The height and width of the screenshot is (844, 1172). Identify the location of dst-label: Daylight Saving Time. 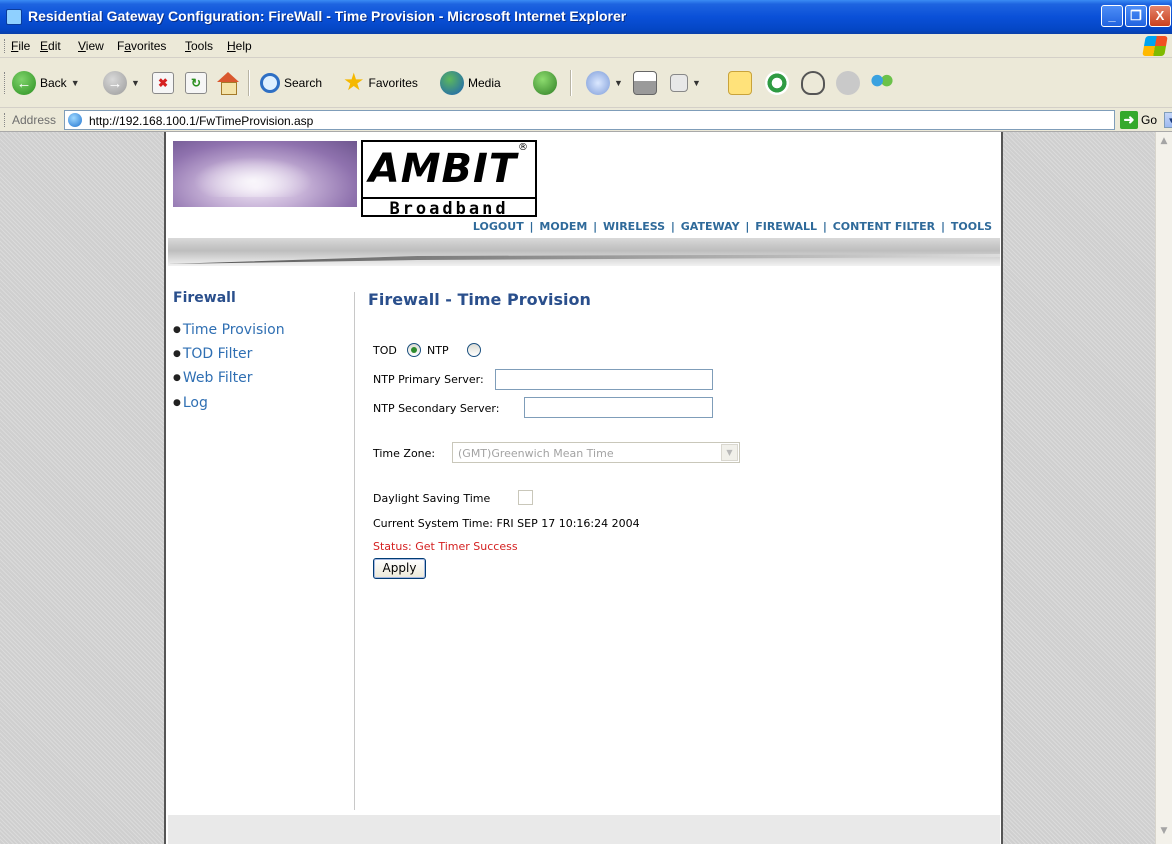
(432, 498).